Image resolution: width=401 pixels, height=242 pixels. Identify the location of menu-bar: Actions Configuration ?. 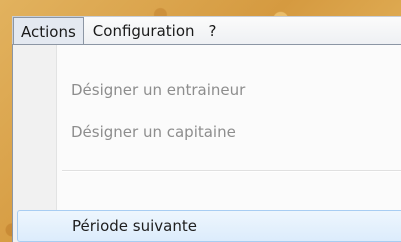
(206, 30).